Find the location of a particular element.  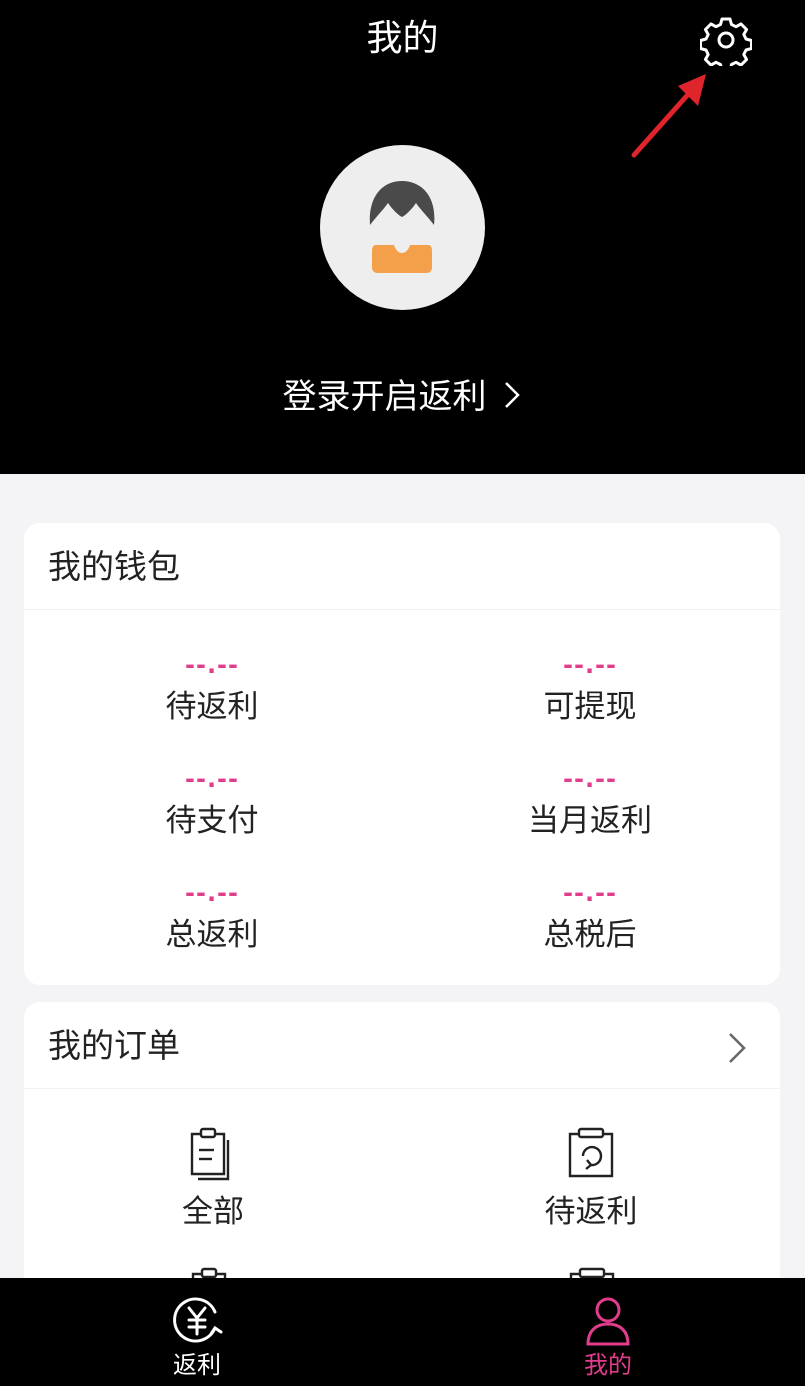

stat-total-after-tax: --.-- 总税后 is located at coordinates (590, 918).